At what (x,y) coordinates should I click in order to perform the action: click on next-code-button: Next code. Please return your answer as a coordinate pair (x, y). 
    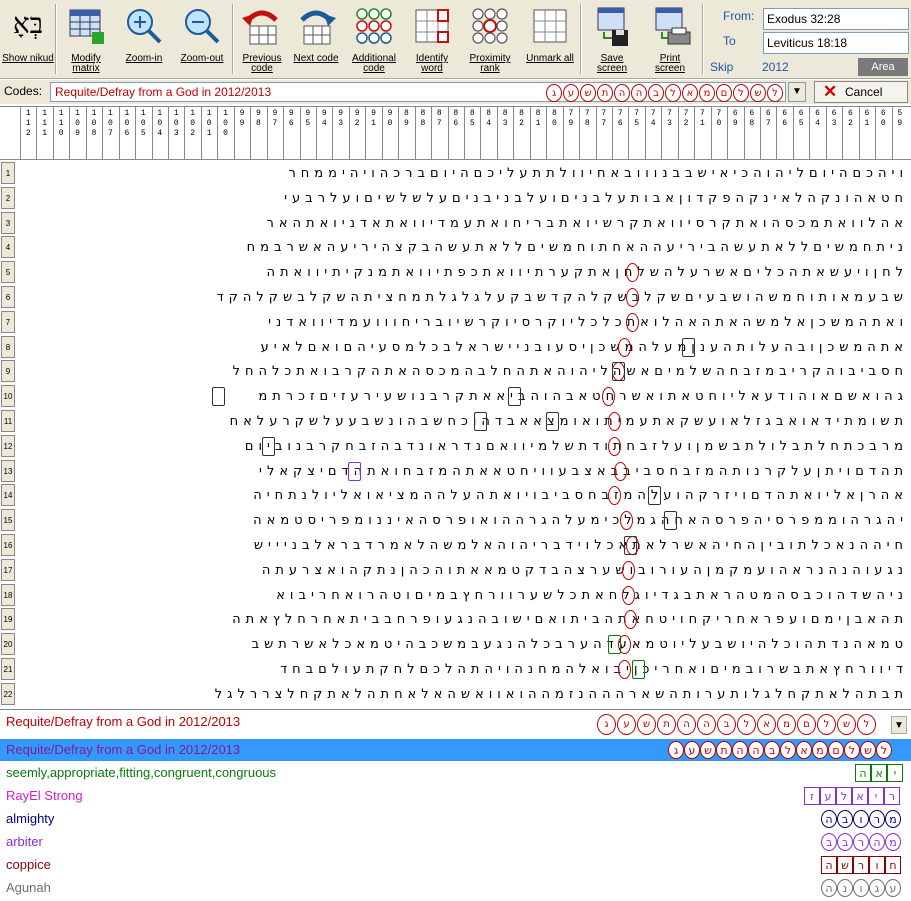
    Looking at the image, I should click on (316, 40).